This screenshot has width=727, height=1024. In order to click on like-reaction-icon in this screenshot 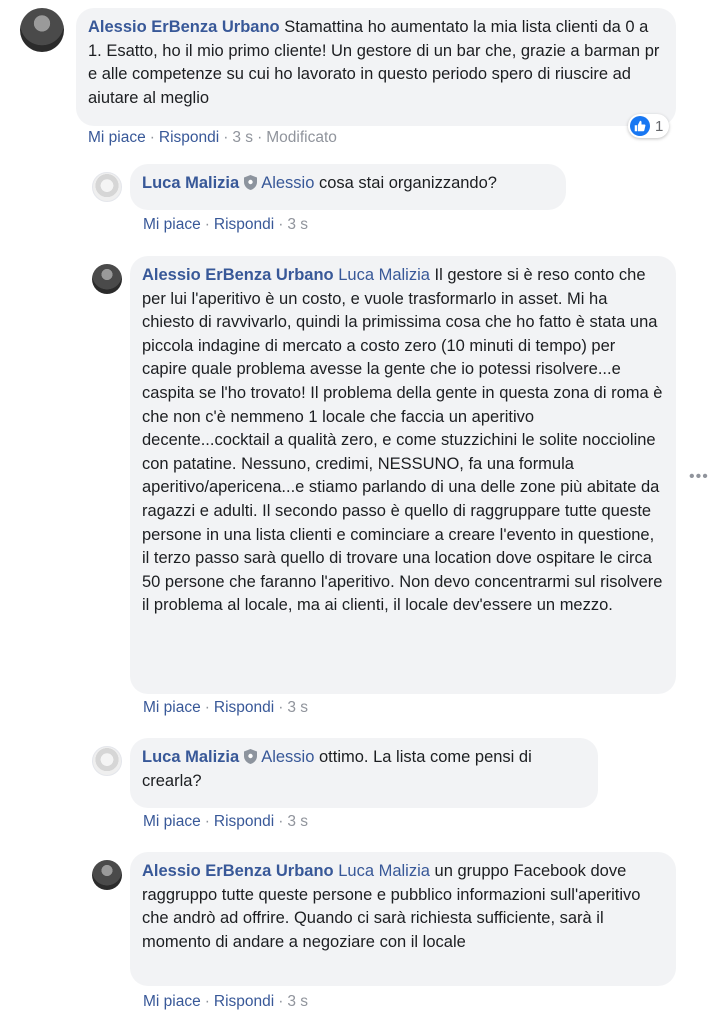, I will do `click(640, 126)`.